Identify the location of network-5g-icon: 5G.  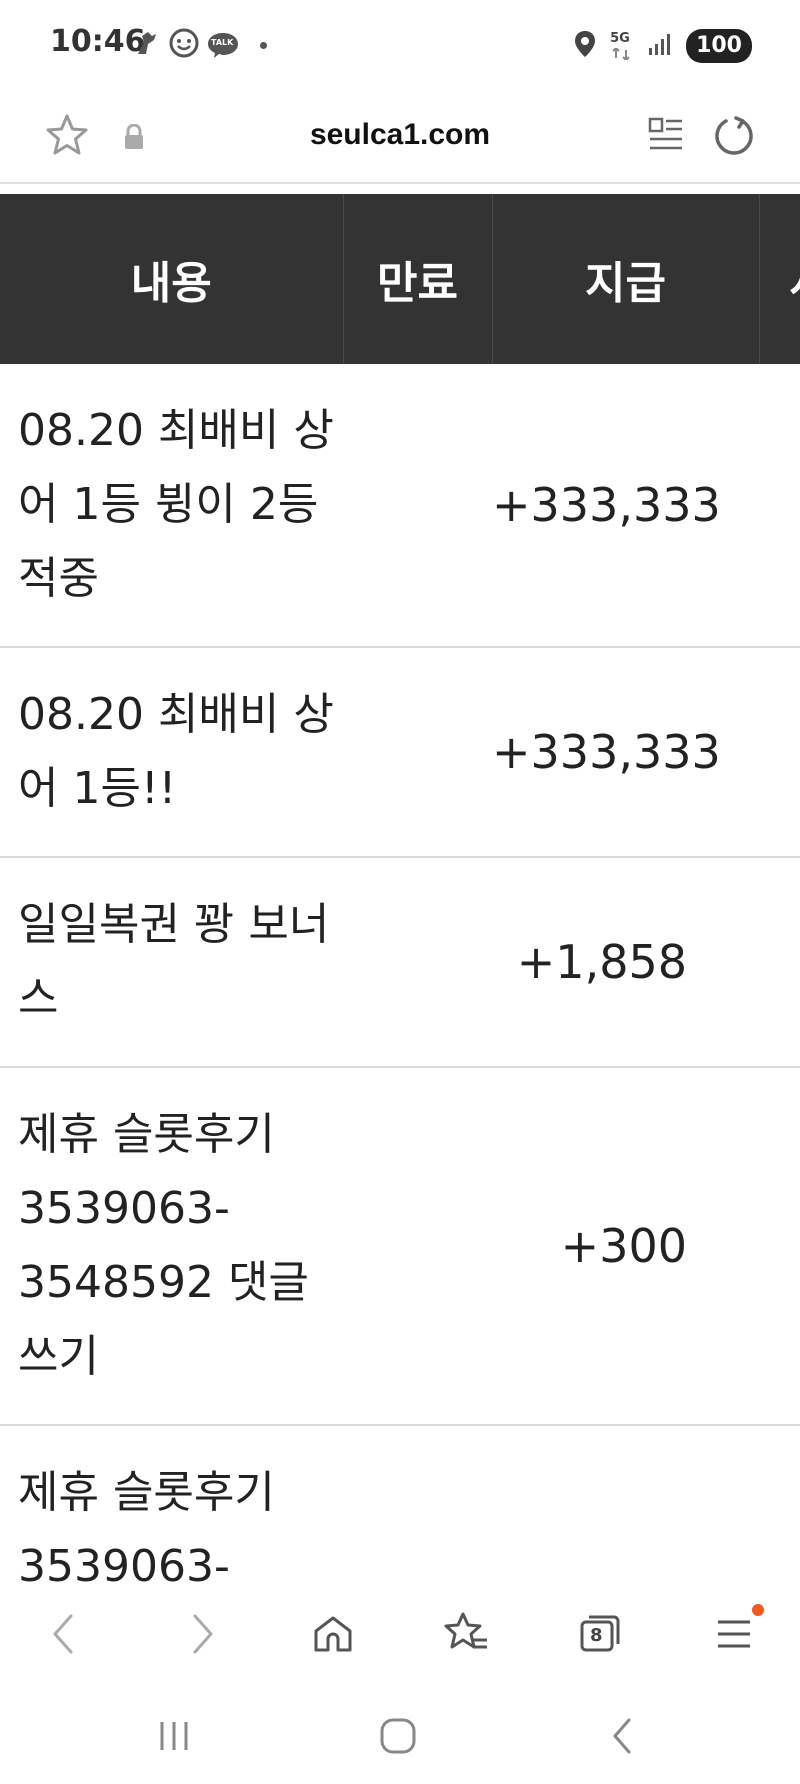
(622, 46).